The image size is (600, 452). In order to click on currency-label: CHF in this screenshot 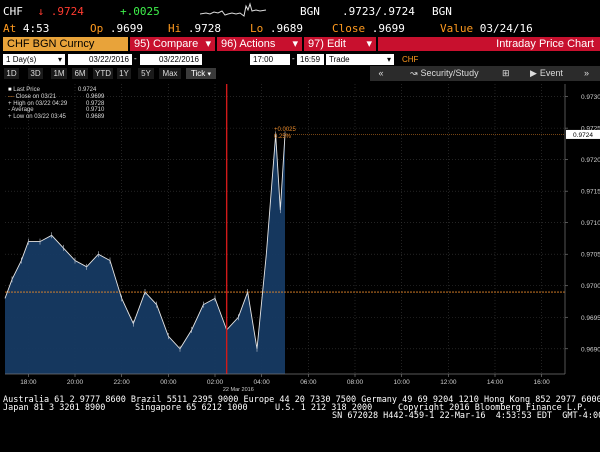, I will do `click(13, 11)`.